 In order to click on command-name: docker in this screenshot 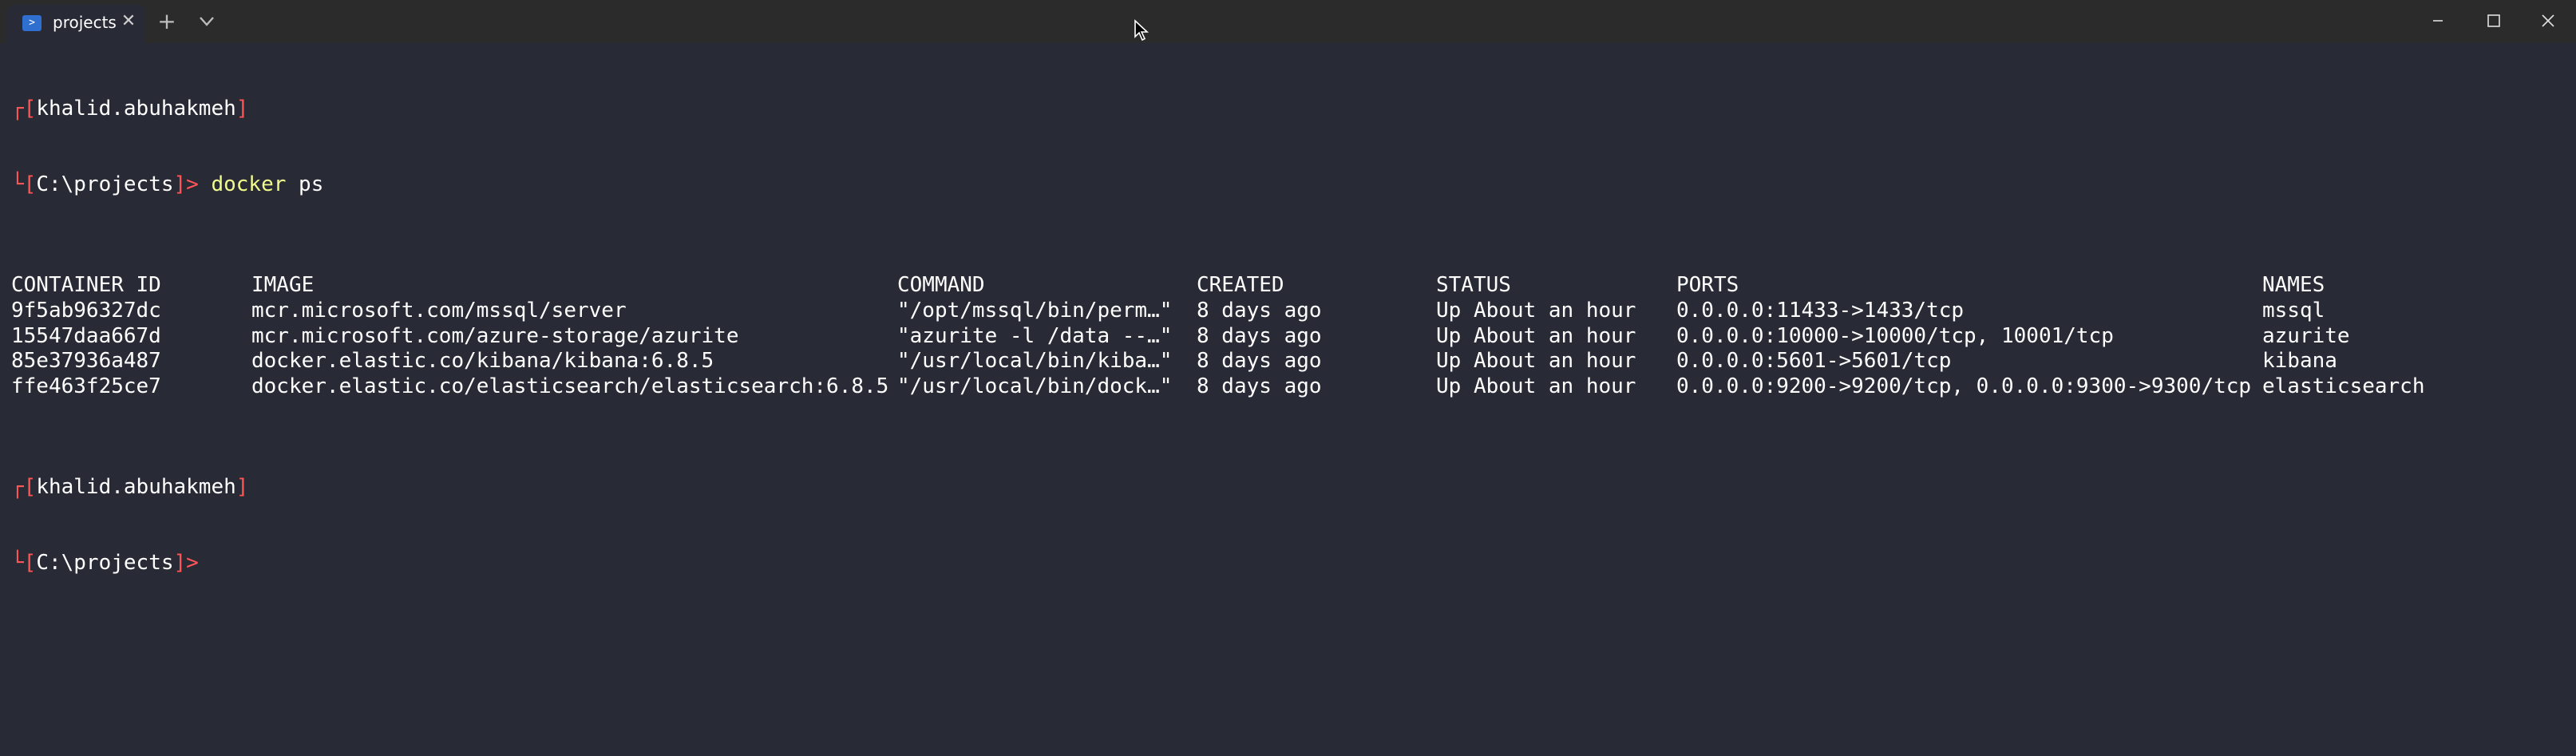, I will do `click(249, 184)`.